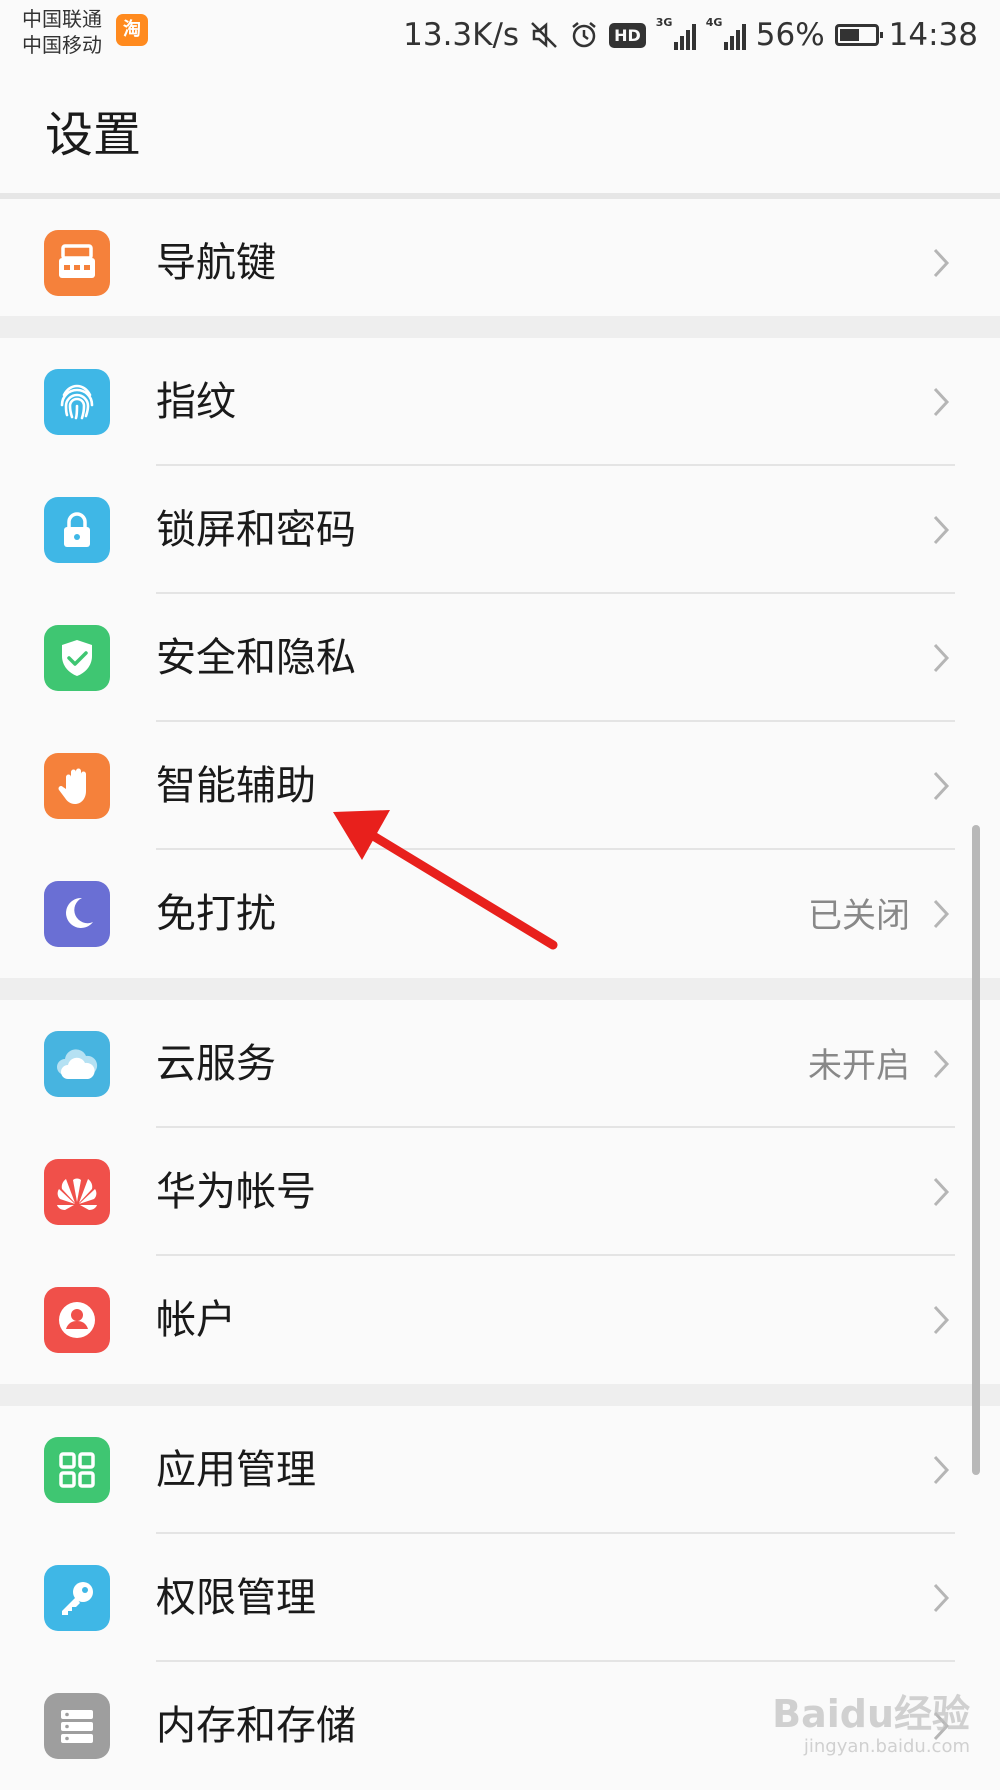  Describe the element at coordinates (196, 402) in the screenshot. I see `settings-item-label: 指纹` at that location.